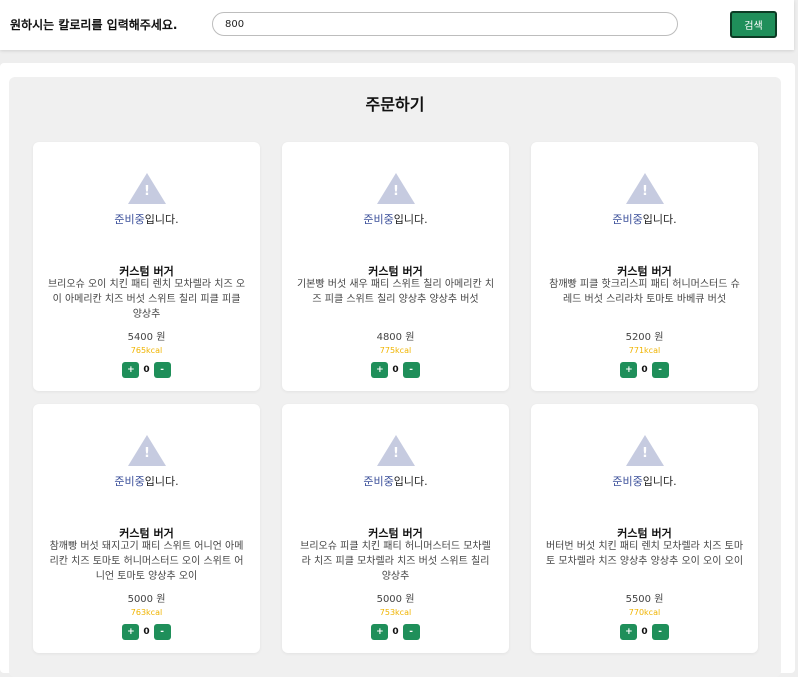 This screenshot has height=677, width=798. Describe the element at coordinates (644, 599) in the screenshot. I see `burger-price: 5500 원` at that location.